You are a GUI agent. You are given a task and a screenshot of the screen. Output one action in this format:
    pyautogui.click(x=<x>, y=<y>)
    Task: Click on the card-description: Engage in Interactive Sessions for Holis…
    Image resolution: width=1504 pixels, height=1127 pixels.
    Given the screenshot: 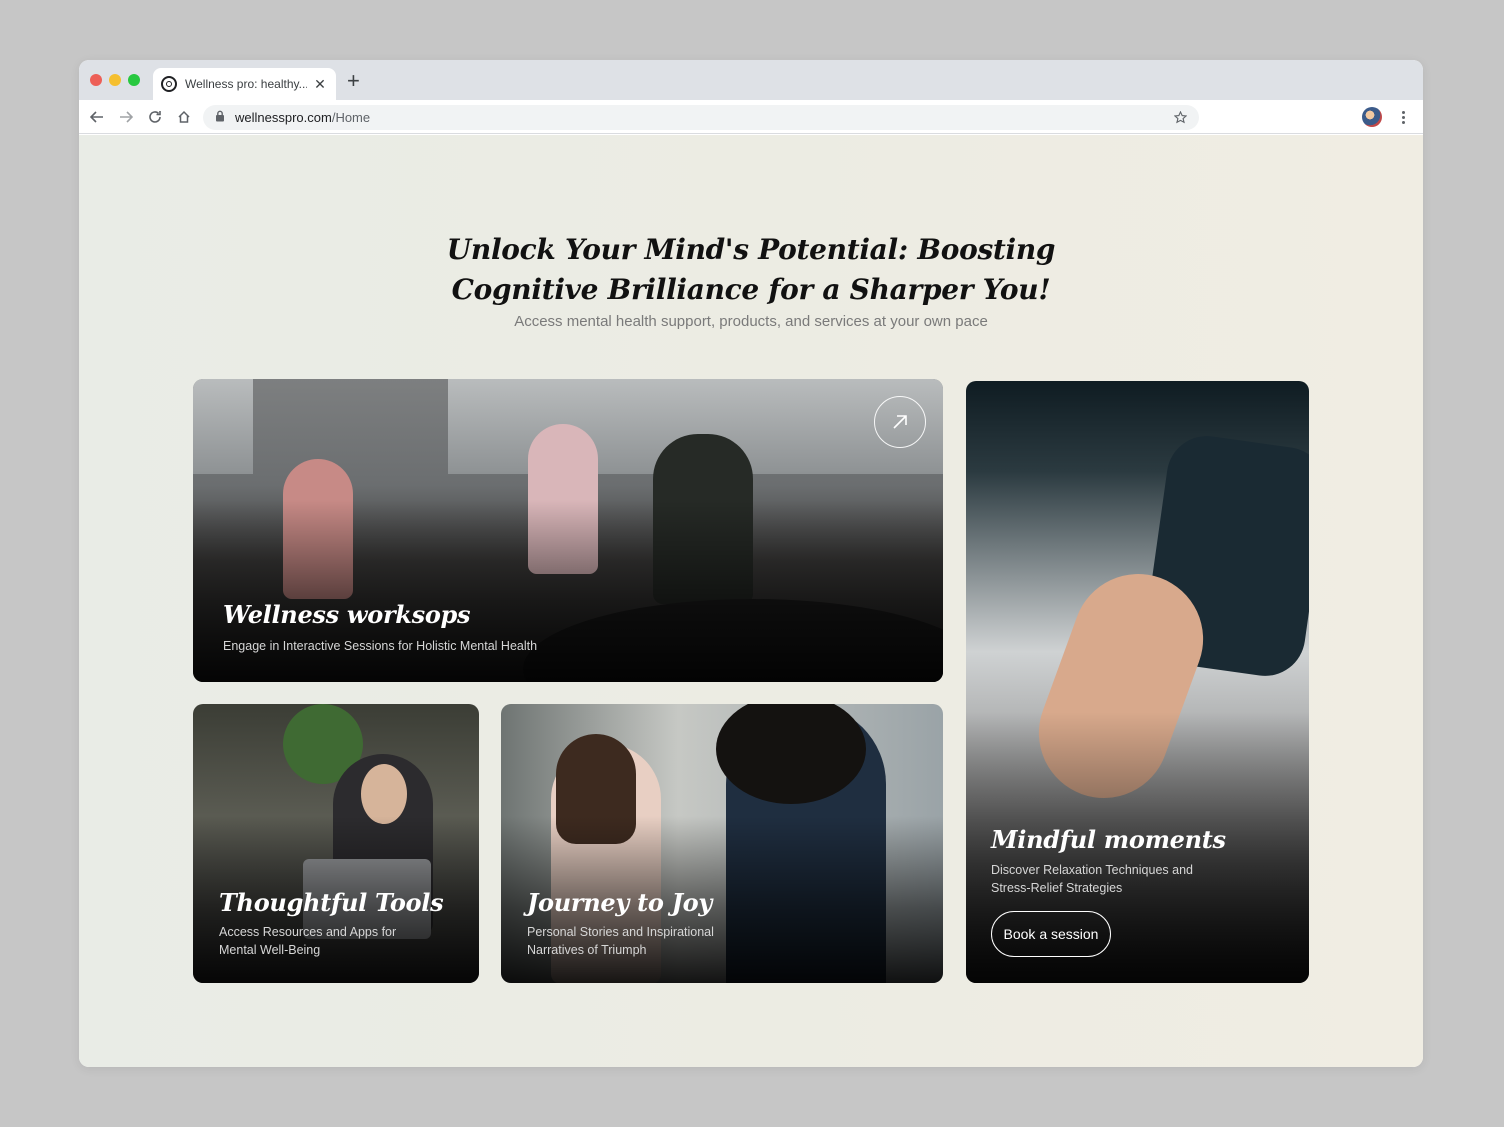 What is the action you would take?
    pyautogui.click(x=380, y=646)
    